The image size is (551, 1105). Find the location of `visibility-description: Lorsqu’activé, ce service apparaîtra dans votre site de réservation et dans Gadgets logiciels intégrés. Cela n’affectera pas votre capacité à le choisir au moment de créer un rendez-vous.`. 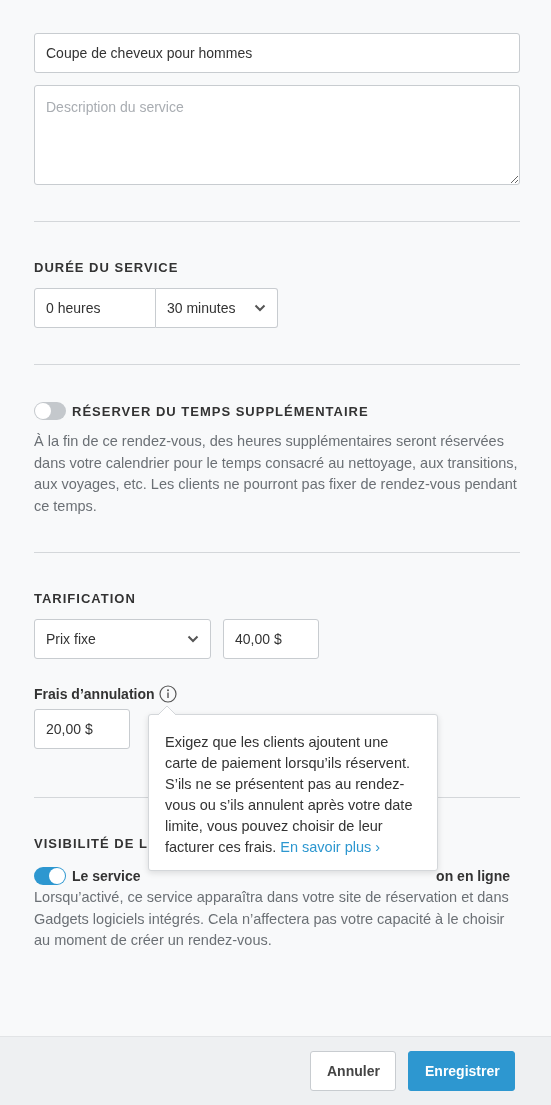

visibility-description: Lorsqu’activé, ce service apparaîtra dans votre site de réservation et dans Gadgets logiciels intégrés. Cela n’affectera pas votre capacité à le choisir au moment de créer un rendez-vous. is located at coordinates (272, 919).